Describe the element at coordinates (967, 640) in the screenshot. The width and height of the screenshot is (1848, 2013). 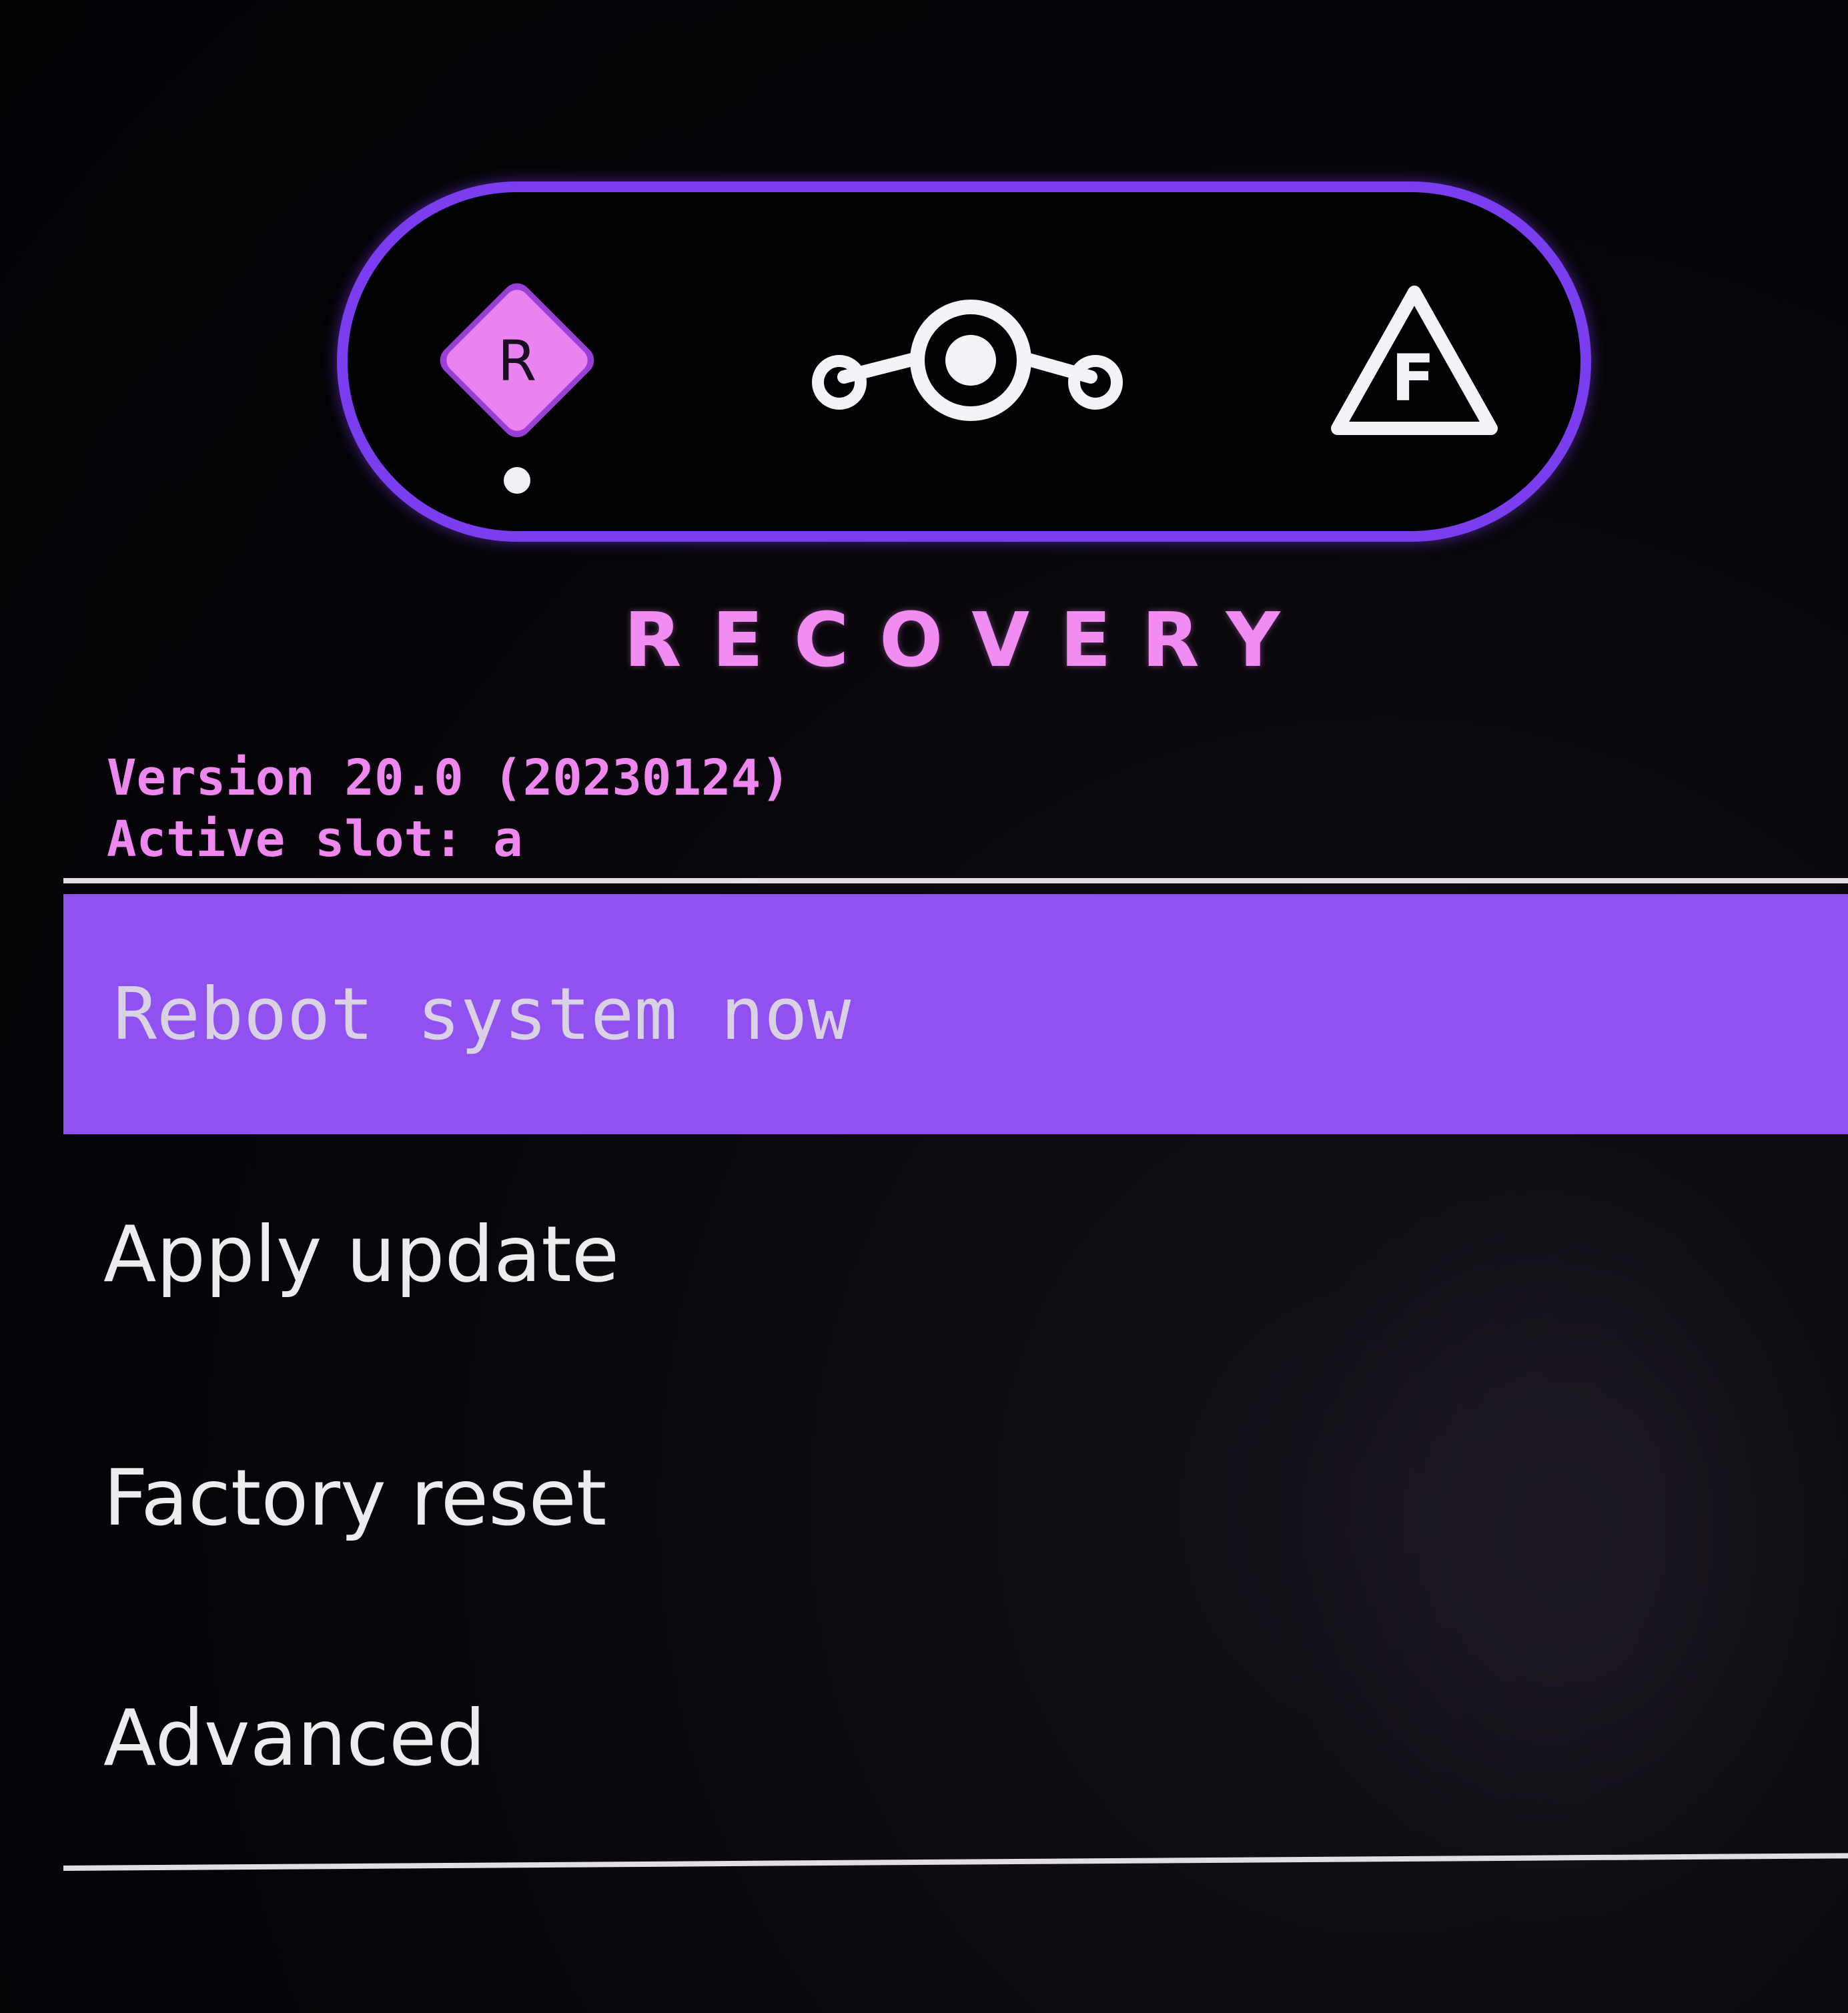
I see `mode-title: RECOVERY` at that location.